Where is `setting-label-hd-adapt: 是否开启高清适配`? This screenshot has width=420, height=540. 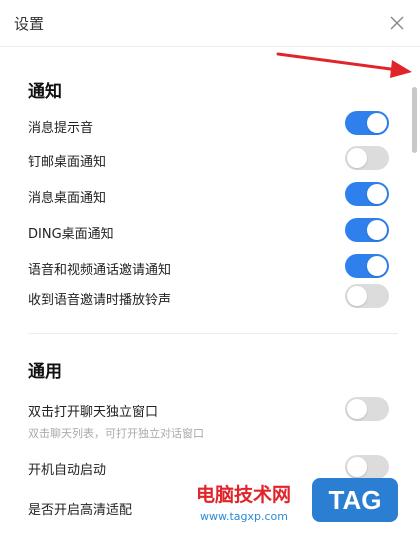
setting-label-hd-adapt: 是否开启高清适配 is located at coordinates (80, 510).